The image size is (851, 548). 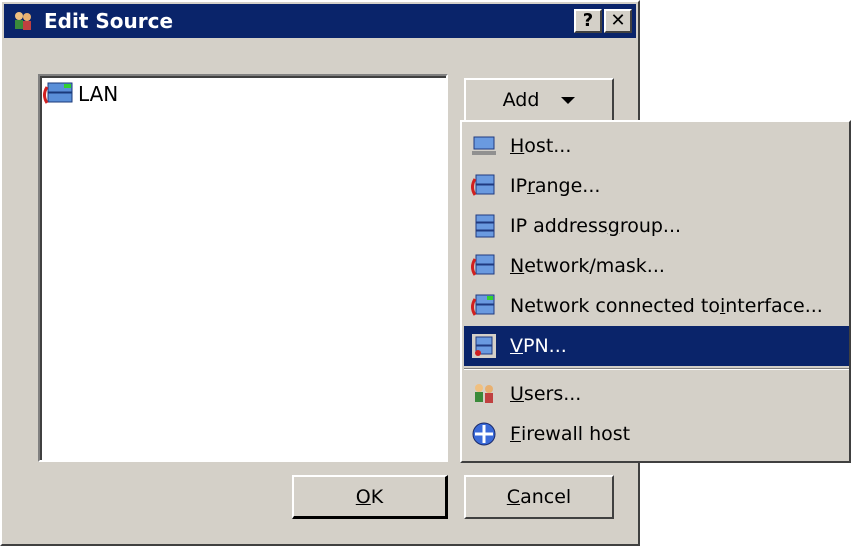 What do you see at coordinates (483, 185) in the screenshot?
I see `ip-range-icon` at bounding box center [483, 185].